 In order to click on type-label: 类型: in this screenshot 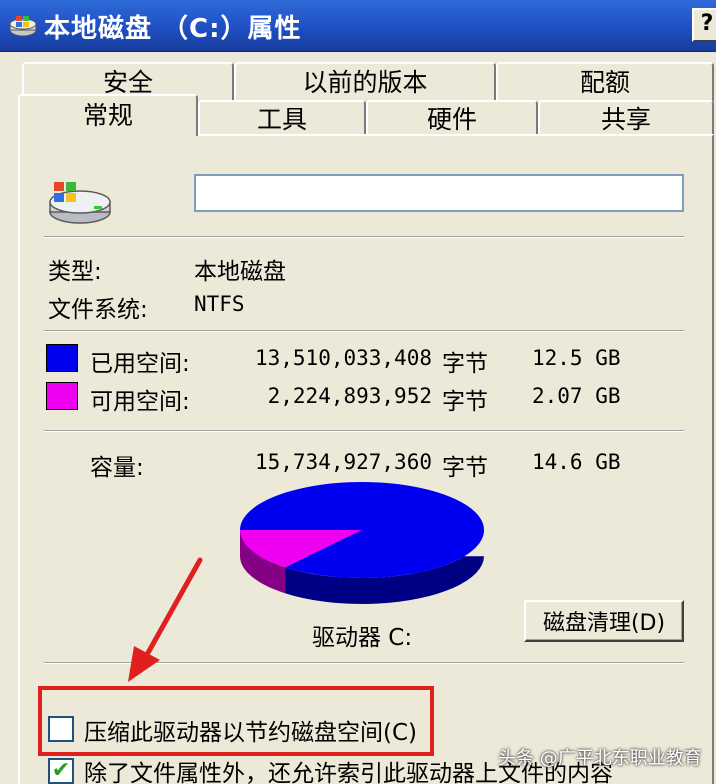, I will do `click(75, 272)`.